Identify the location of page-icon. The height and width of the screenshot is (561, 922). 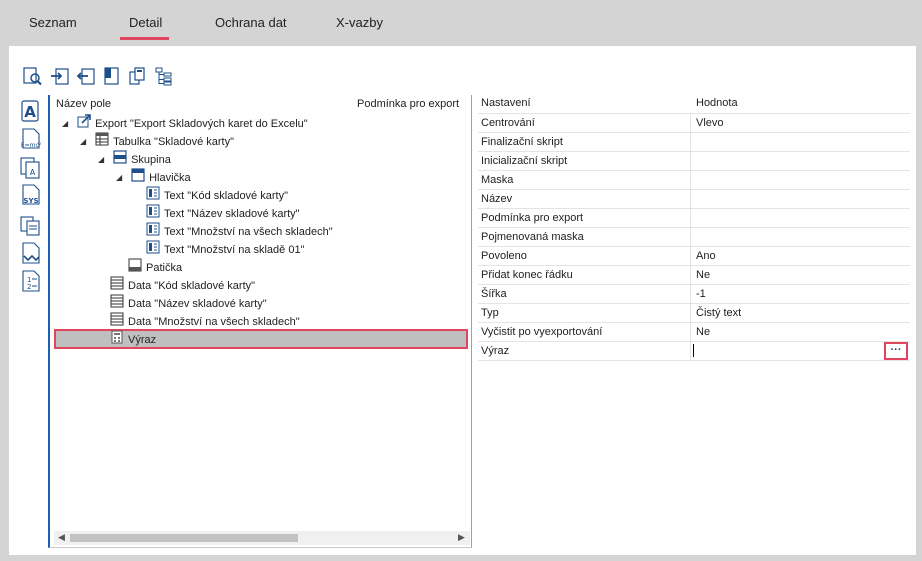
(112, 76).